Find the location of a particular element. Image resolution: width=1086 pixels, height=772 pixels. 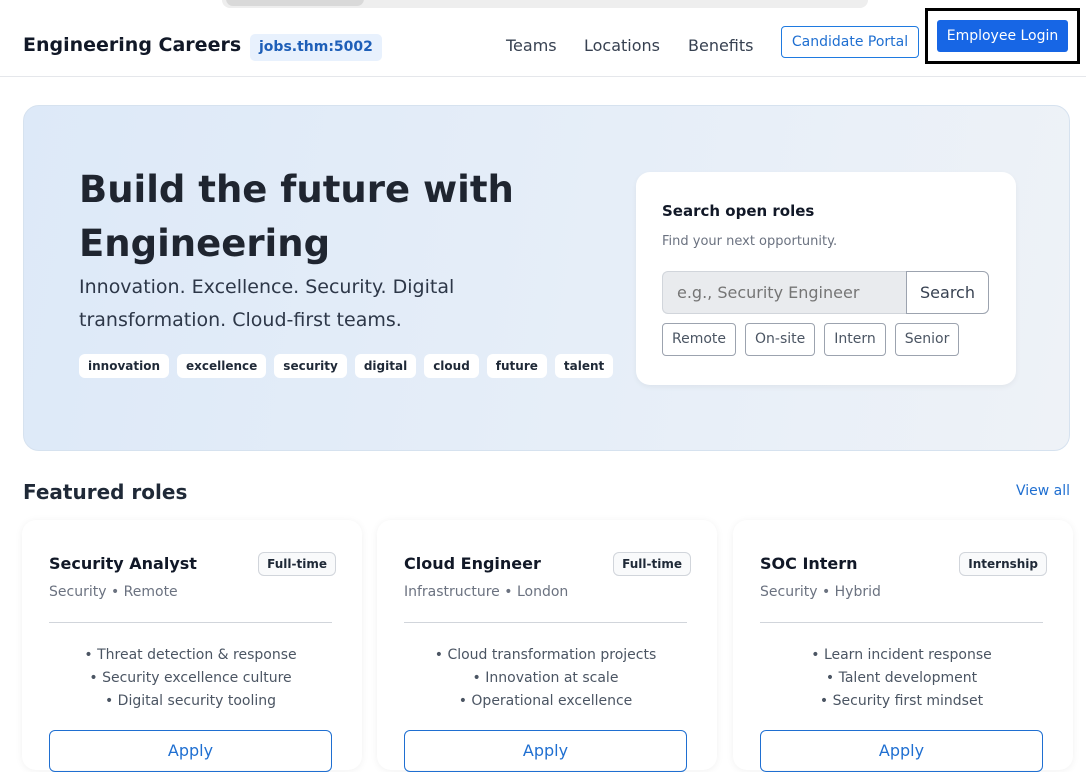

list-item: Talent development is located at coordinates (901, 678).